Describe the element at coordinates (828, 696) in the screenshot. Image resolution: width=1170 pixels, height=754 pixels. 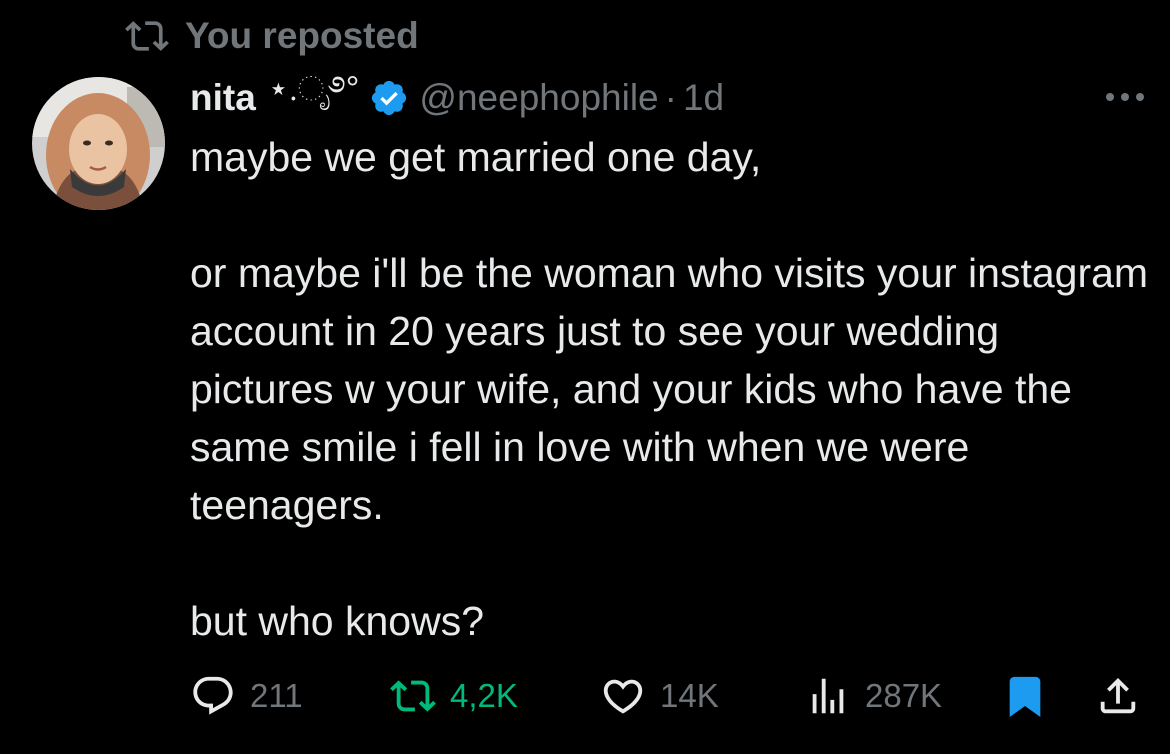
I see `views-chart-icon` at that location.